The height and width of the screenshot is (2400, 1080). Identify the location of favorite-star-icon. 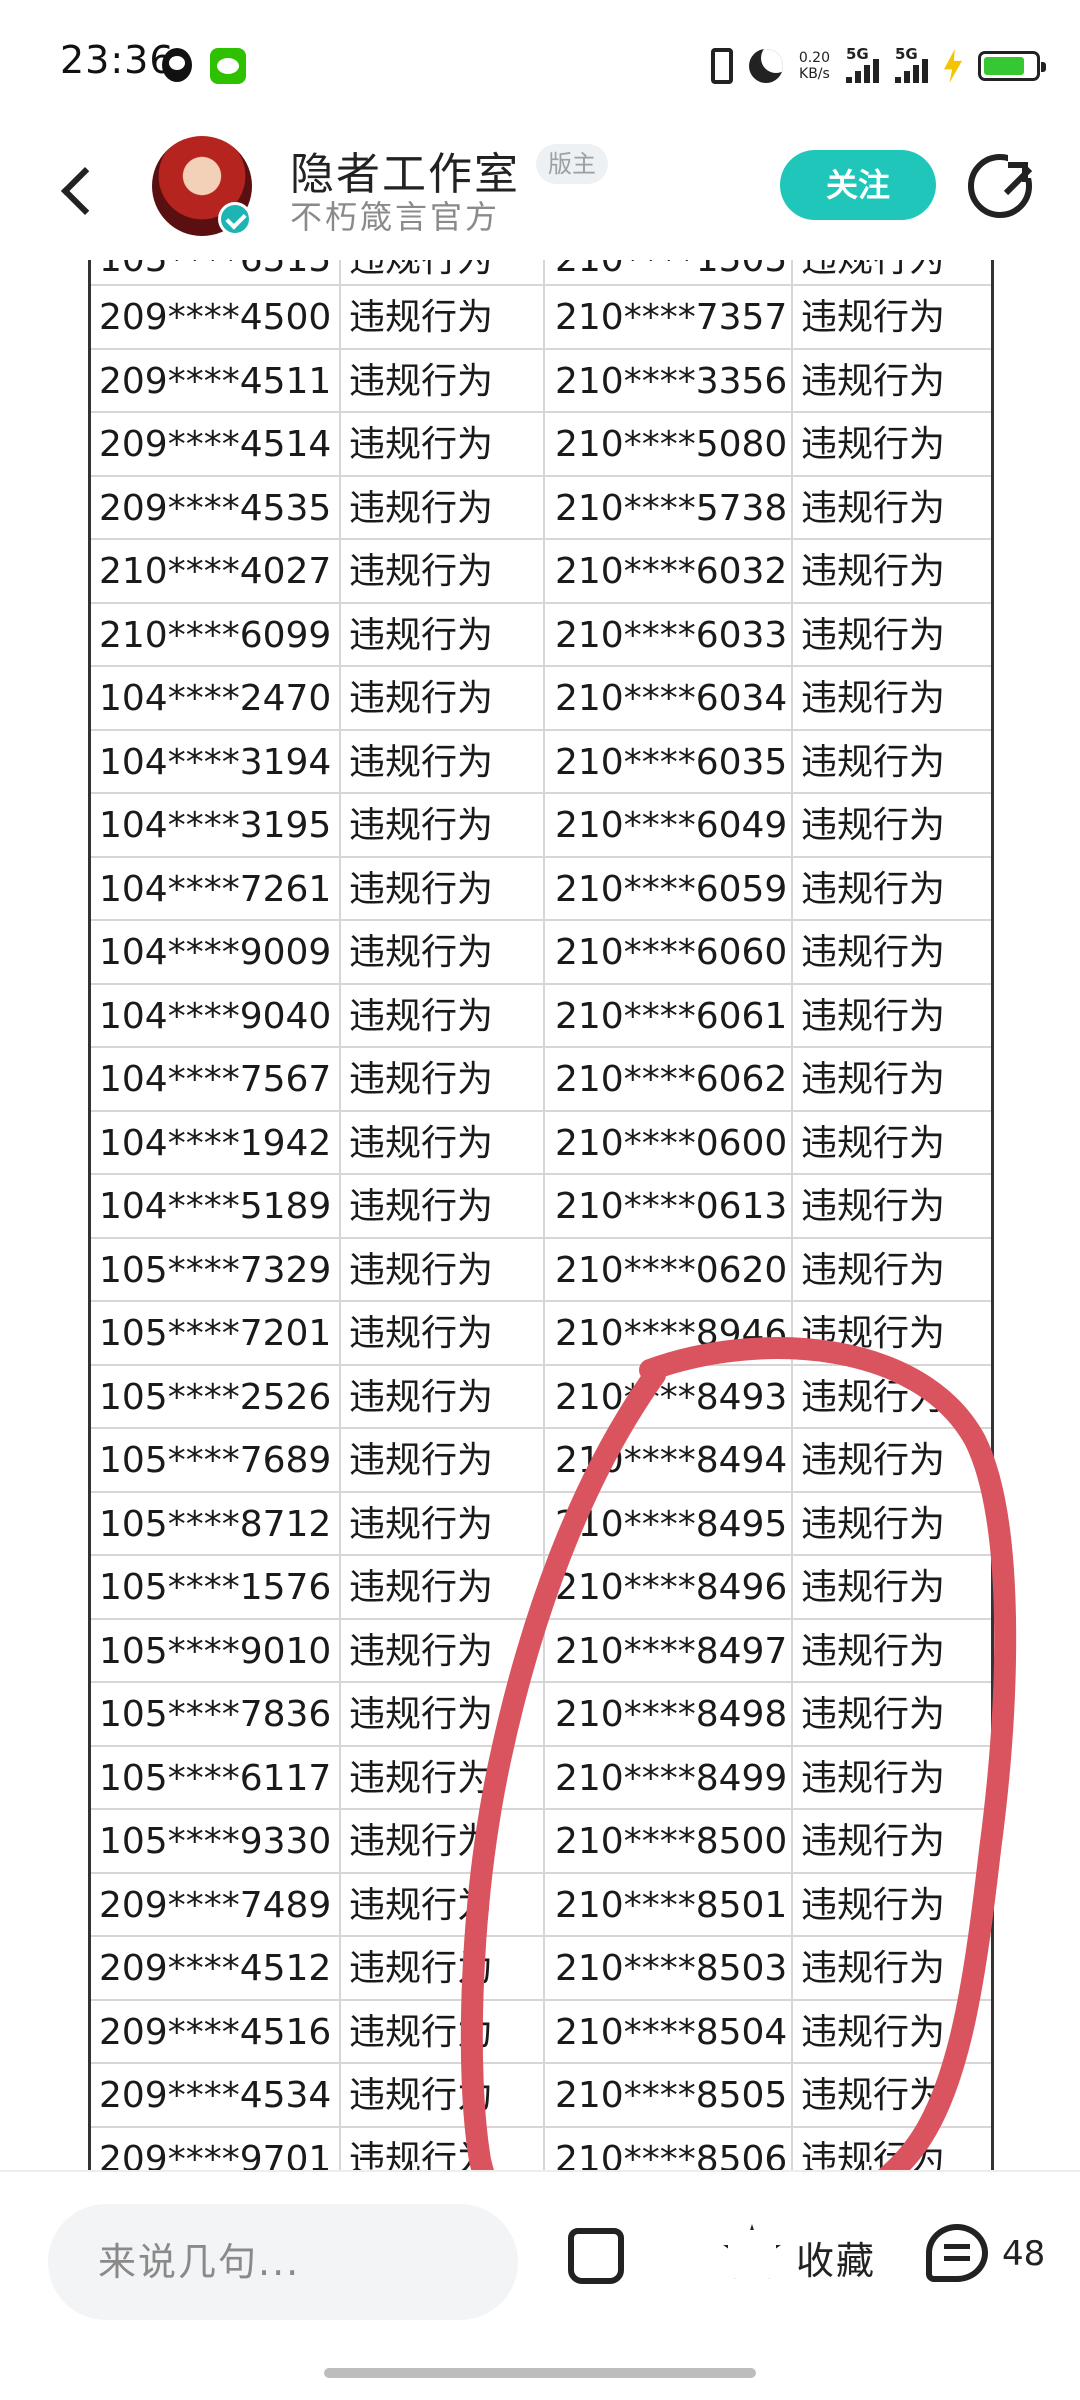
(752, 2251).